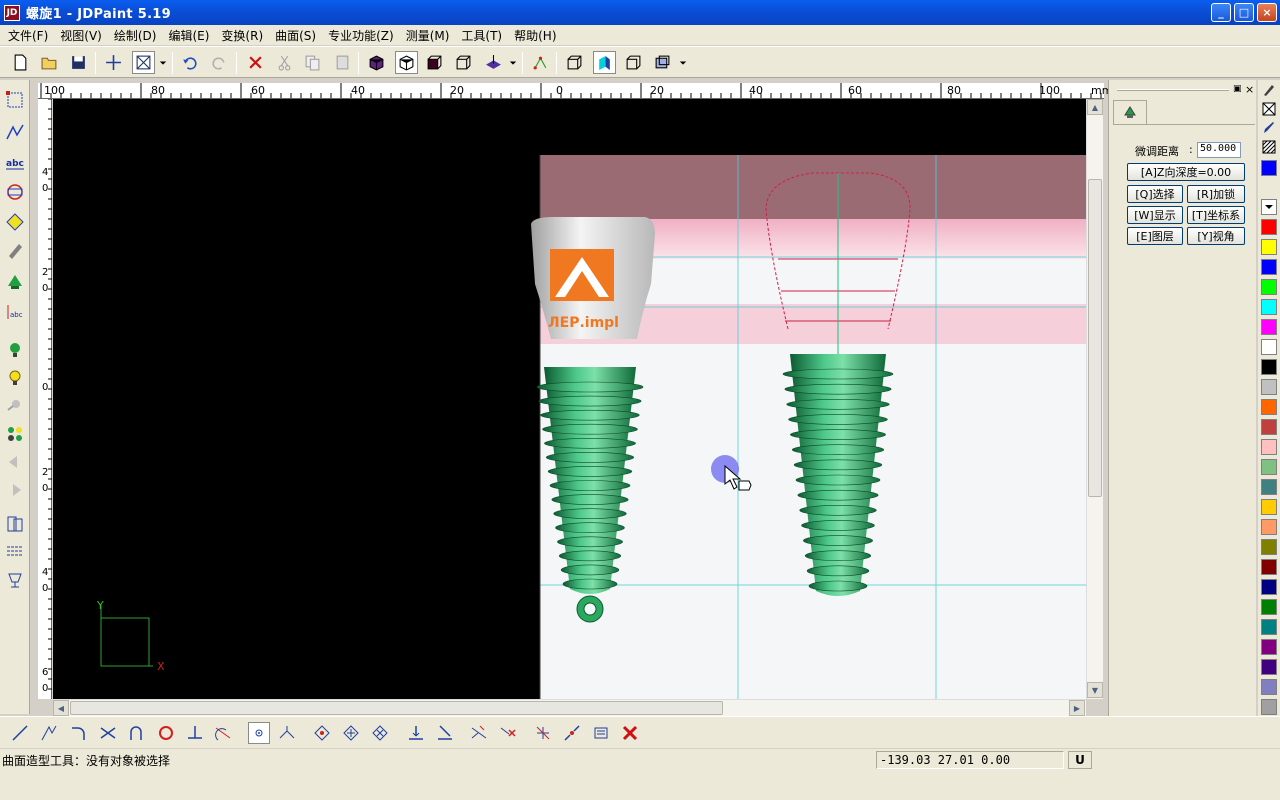 This screenshot has height=800, width=1280. Describe the element at coordinates (49, 62) in the screenshot. I see `open-folder-icon` at that location.